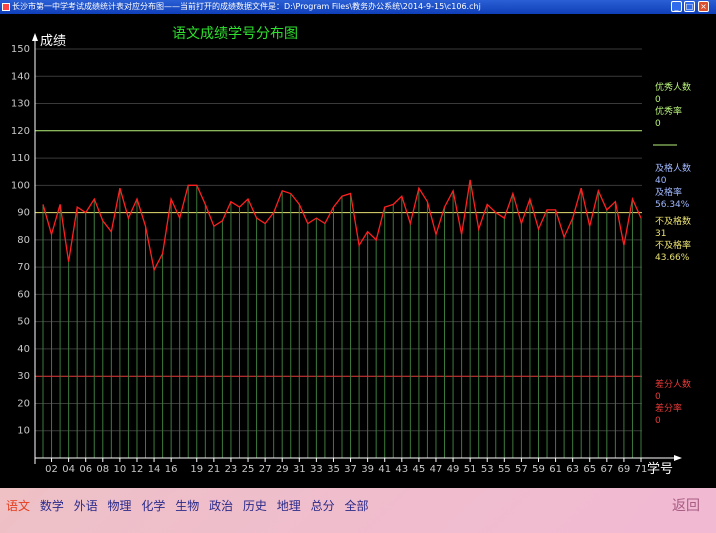 Image resolution: width=716 pixels, height=533 pixels. Describe the element at coordinates (23, 431) in the screenshot. I see `y-tick-label-10: 10` at that location.